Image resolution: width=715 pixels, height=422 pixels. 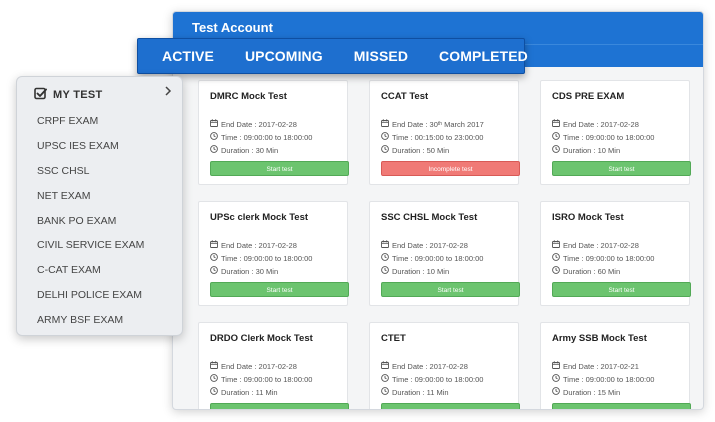 What do you see at coordinates (592, 271) in the screenshot?
I see `test-duration: Duration : 60 Min` at bounding box center [592, 271].